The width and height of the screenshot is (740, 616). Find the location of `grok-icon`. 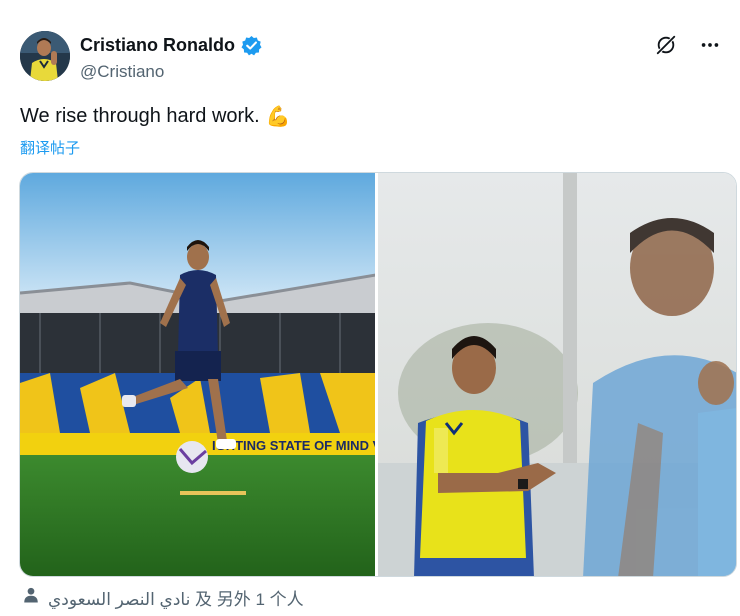

grok-icon is located at coordinates (666, 45).